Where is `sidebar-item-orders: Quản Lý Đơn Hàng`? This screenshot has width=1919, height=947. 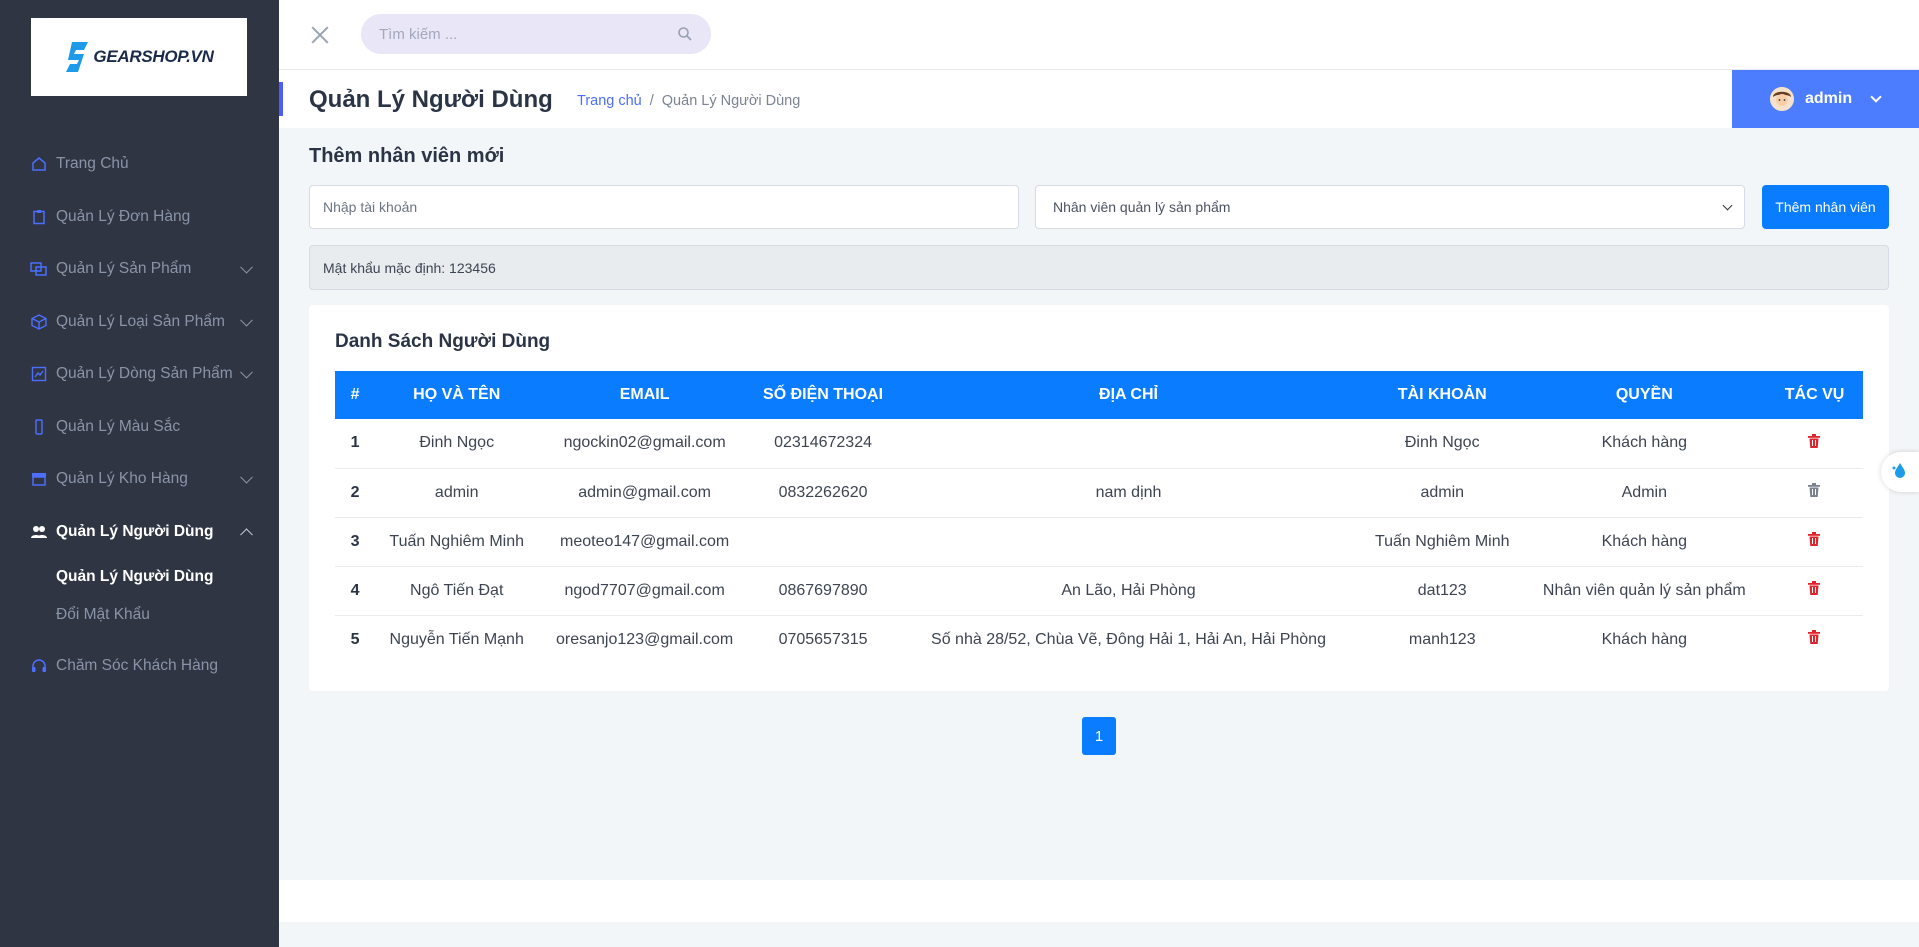 sidebar-item-orders: Quản Lý Đơn Hàng is located at coordinates (139, 217).